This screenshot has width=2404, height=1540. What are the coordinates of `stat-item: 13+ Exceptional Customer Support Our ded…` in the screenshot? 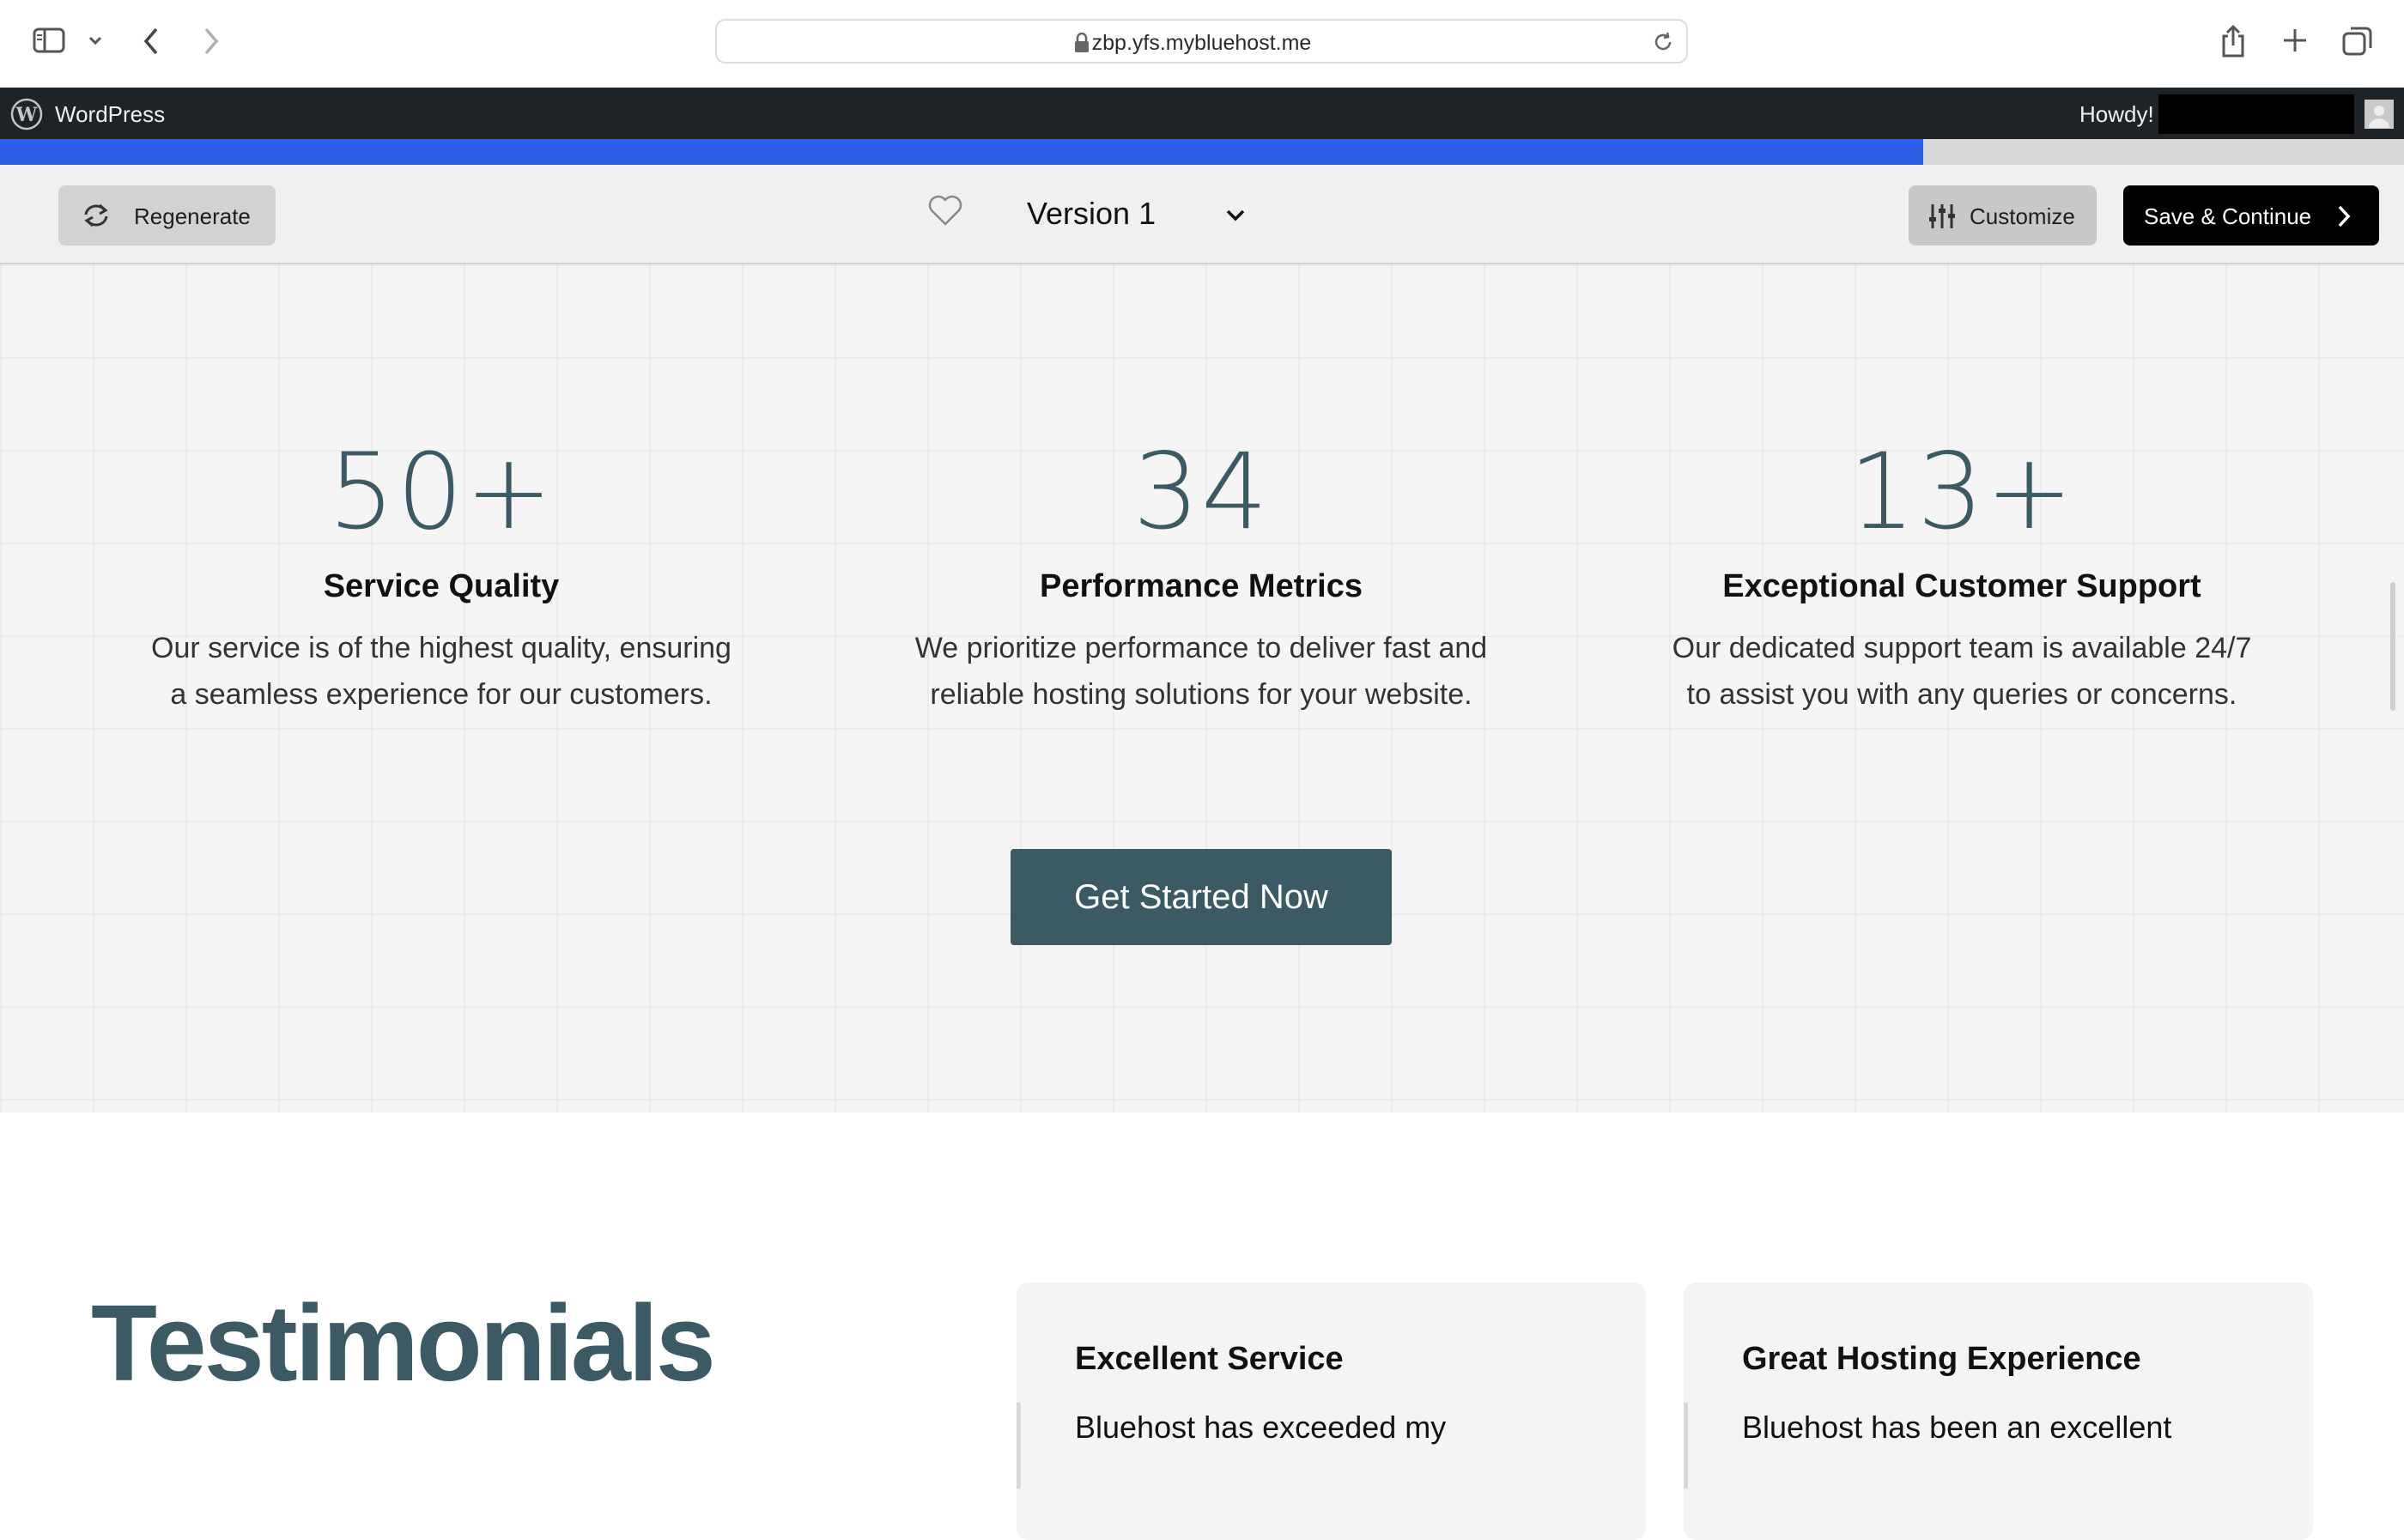 It's located at (1962, 572).